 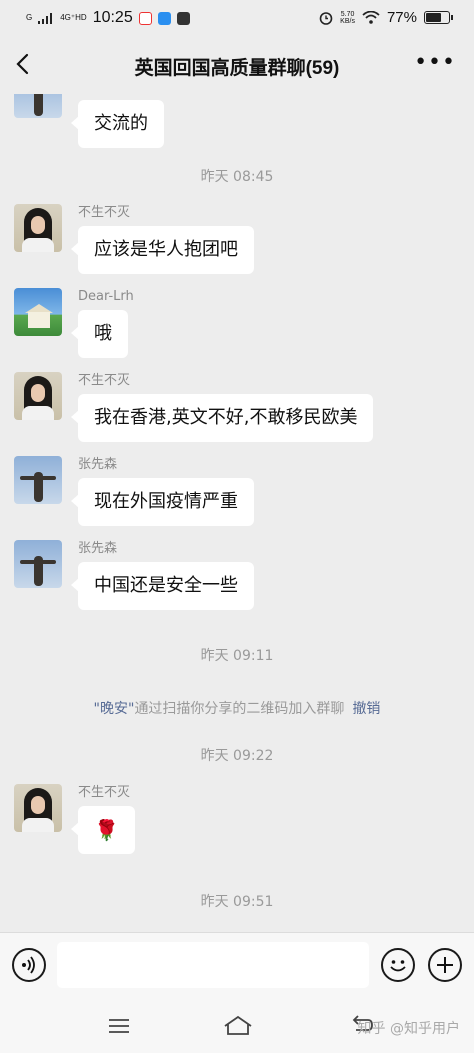 I want to click on message-input, so click(x=213, y=965).